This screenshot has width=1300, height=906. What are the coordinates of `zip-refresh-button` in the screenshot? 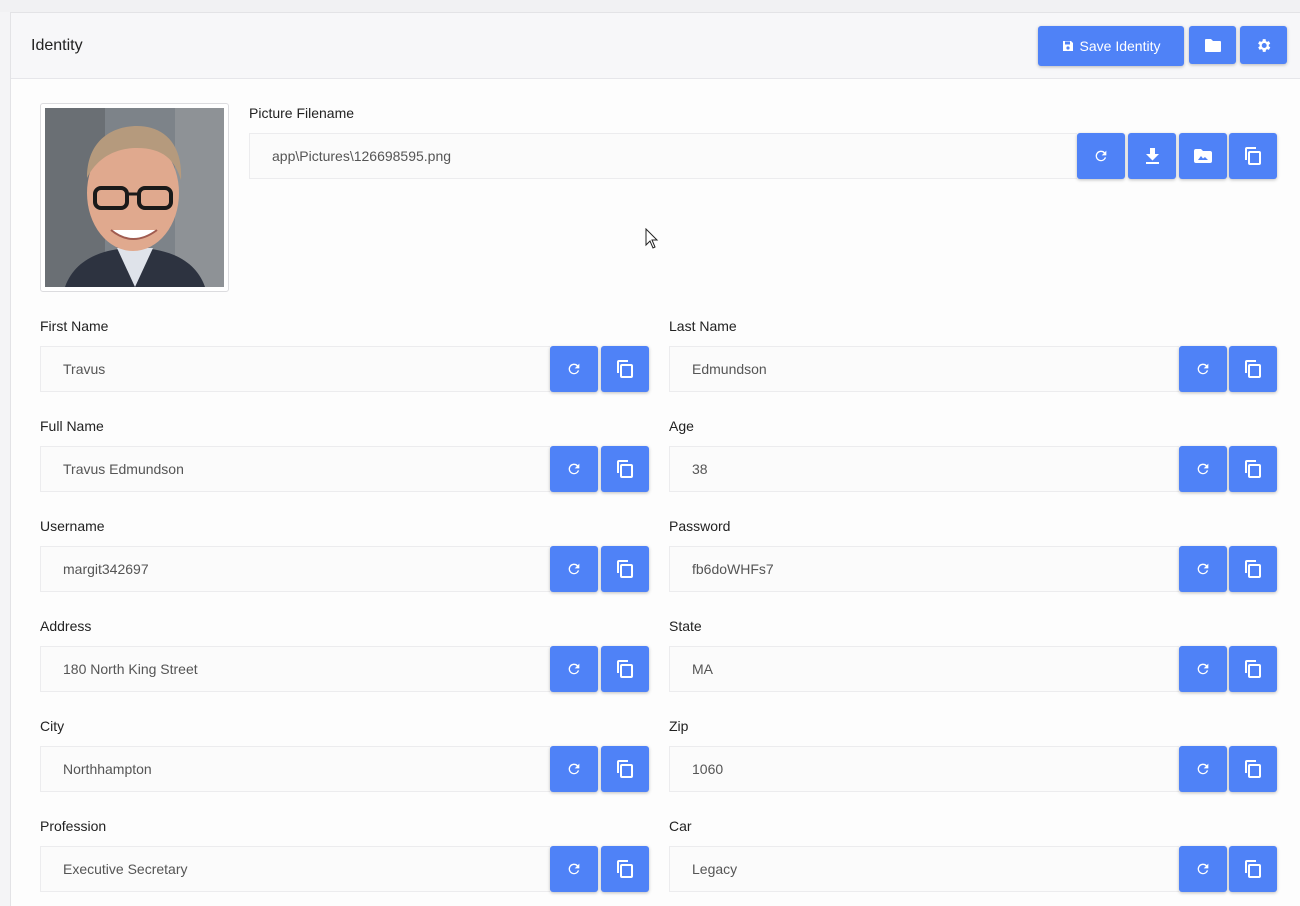 It's located at (1203, 769).